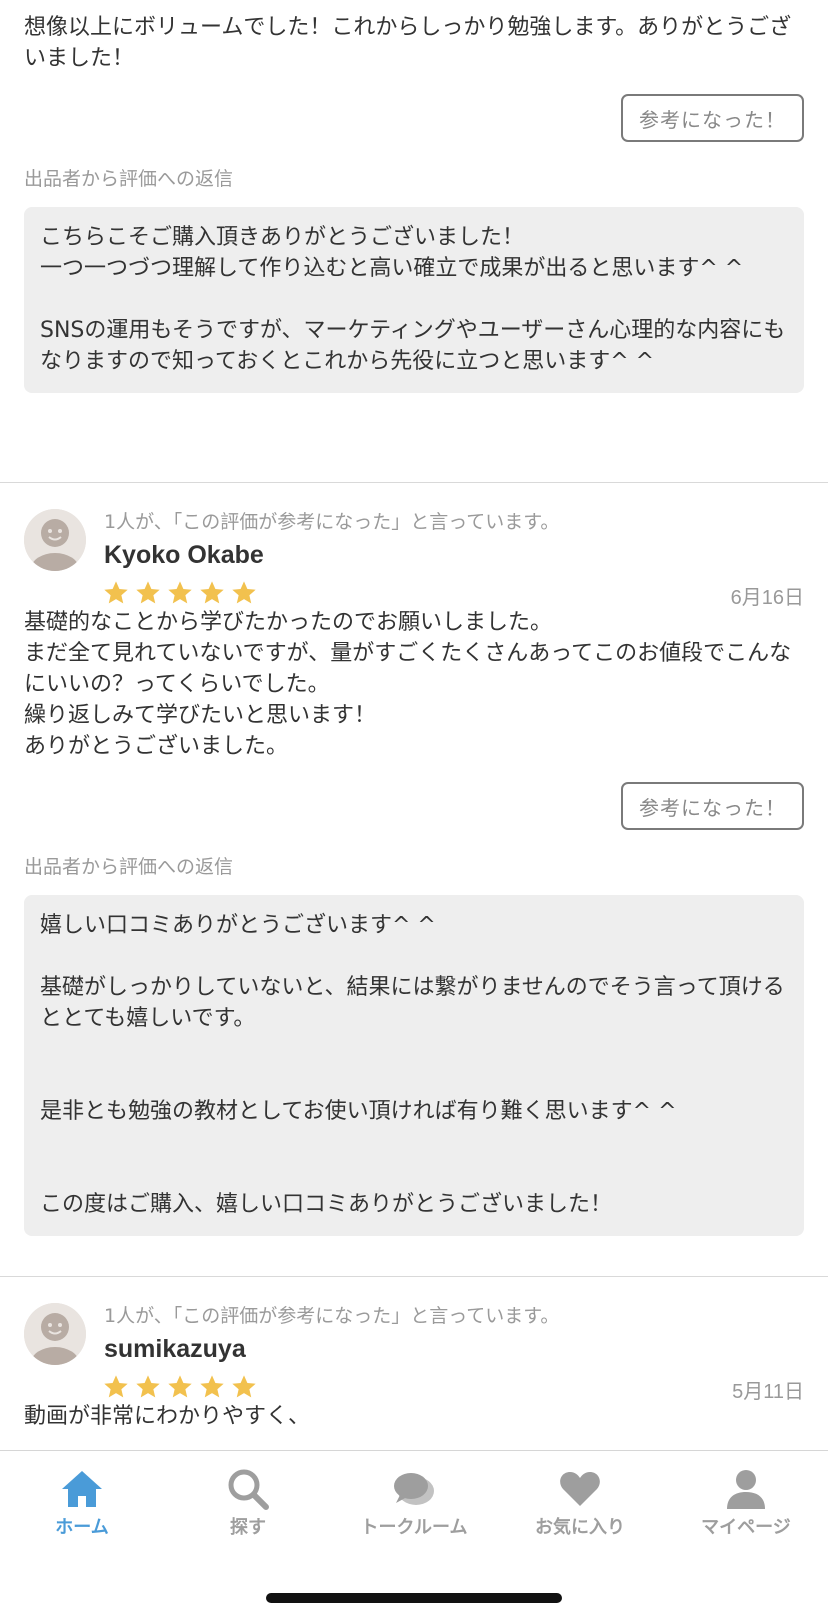 The width and height of the screenshot is (828, 1616). I want to click on tab-mypage: マイページ, so click(746, 1503).